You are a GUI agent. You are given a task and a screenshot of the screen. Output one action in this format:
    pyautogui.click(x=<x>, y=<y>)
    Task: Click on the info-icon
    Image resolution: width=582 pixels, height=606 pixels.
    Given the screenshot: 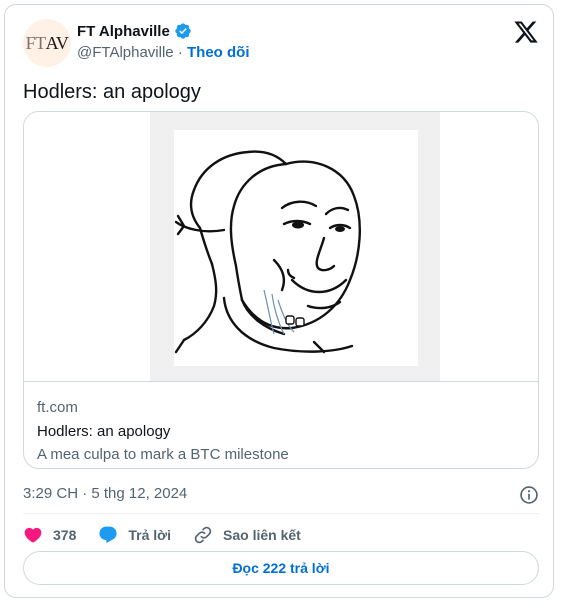 What is the action you would take?
    pyautogui.click(x=529, y=495)
    